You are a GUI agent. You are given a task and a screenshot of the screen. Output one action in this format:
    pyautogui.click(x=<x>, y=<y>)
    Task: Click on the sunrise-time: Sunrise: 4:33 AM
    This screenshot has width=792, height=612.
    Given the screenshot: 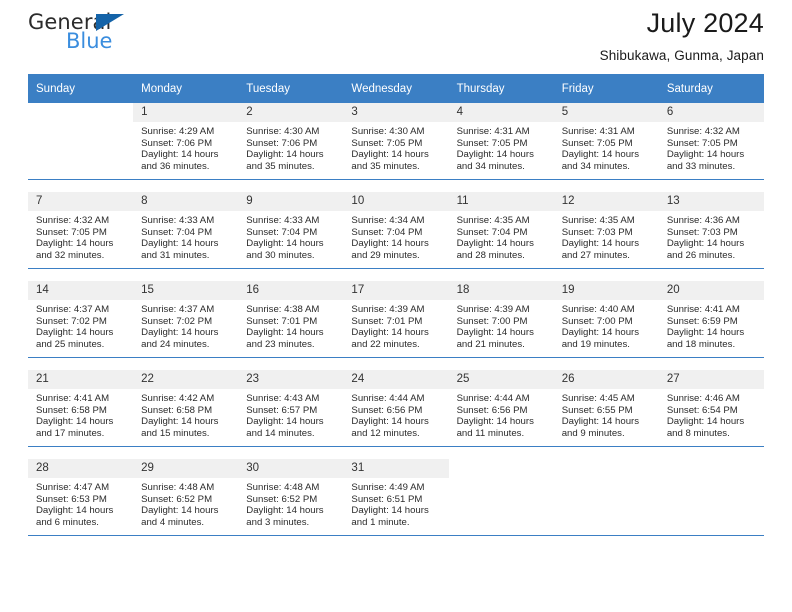 What is the action you would take?
    pyautogui.click(x=283, y=220)
    